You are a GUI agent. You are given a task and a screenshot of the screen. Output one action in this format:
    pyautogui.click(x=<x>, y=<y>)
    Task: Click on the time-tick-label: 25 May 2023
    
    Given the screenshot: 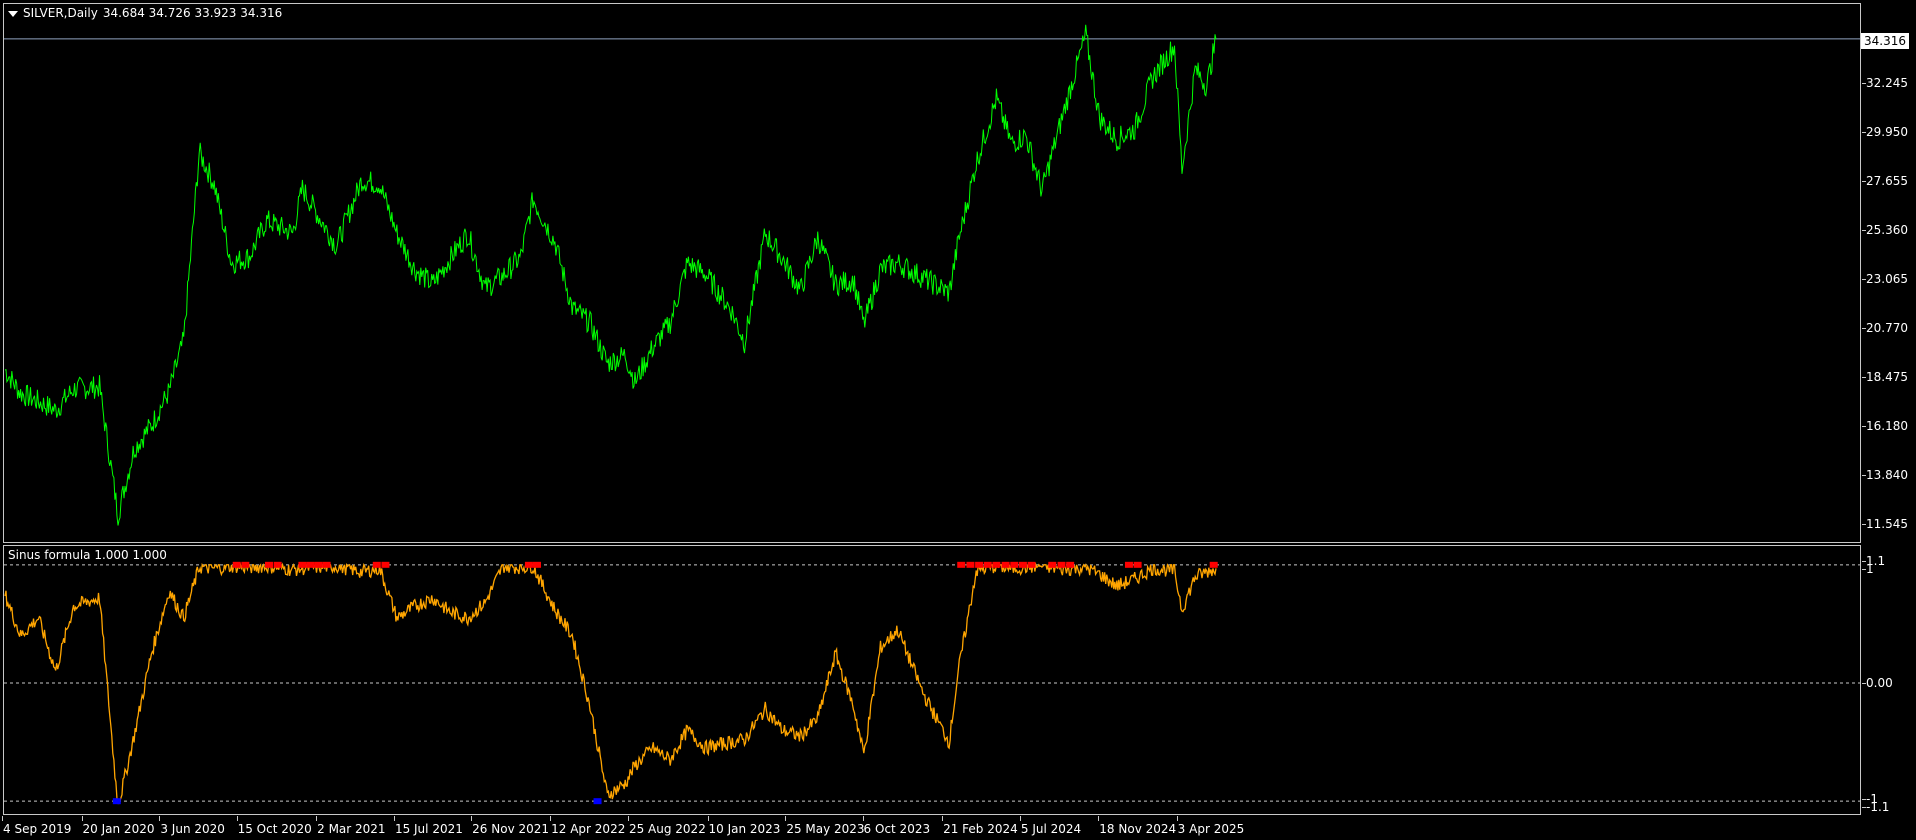 What is the action you would take?
    pyautogui.click(x=825, y=826)
    